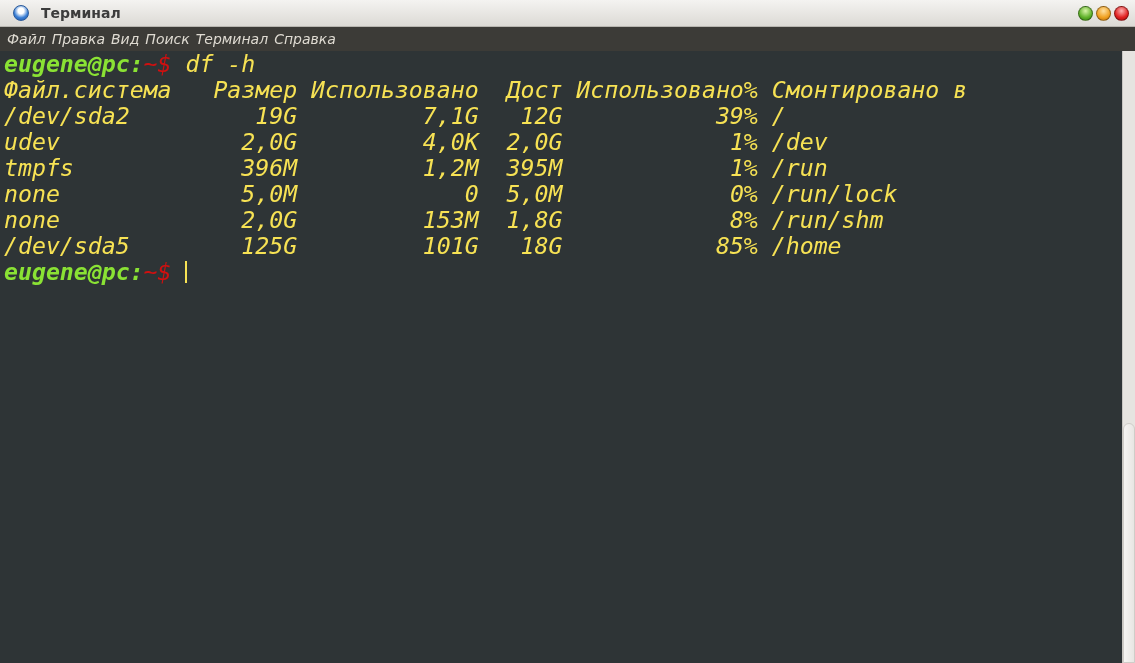  What do you see at coordinates (67, 245) in the screenshot?
I see `output-cell: /dev/sda5` at bounding box center [67, 245].